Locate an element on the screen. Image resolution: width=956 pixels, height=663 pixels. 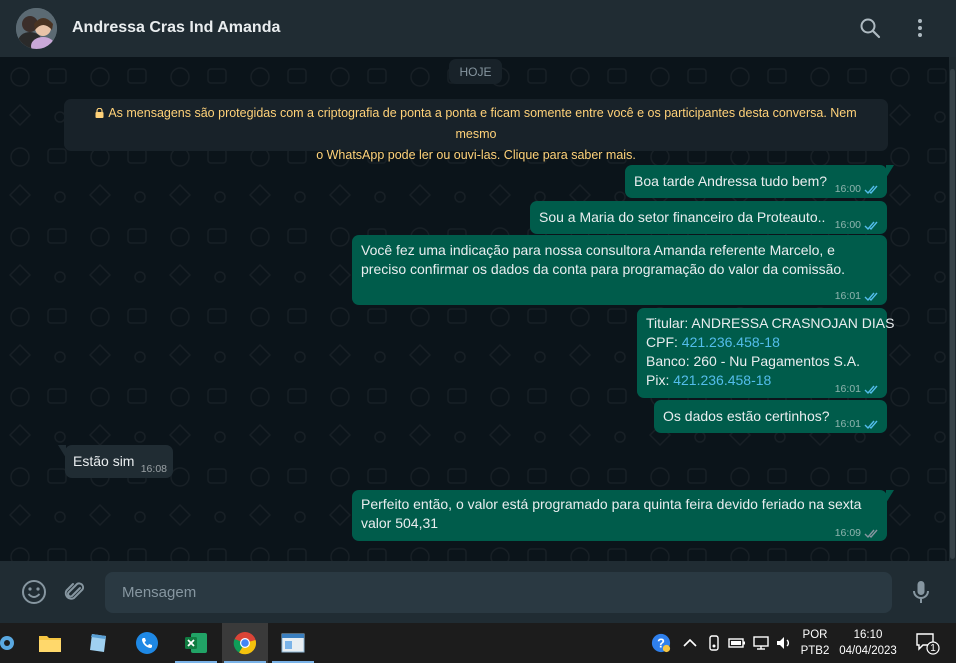
pix-label: Pix: is located at coordinates (660, 380).